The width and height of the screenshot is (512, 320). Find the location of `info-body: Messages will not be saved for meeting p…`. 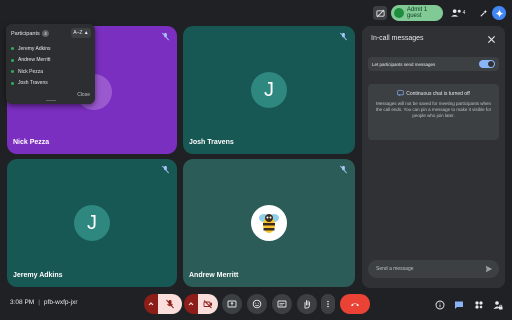

info-body: Messages will not be saved for meeting p… is located at coordinates (433, 109).